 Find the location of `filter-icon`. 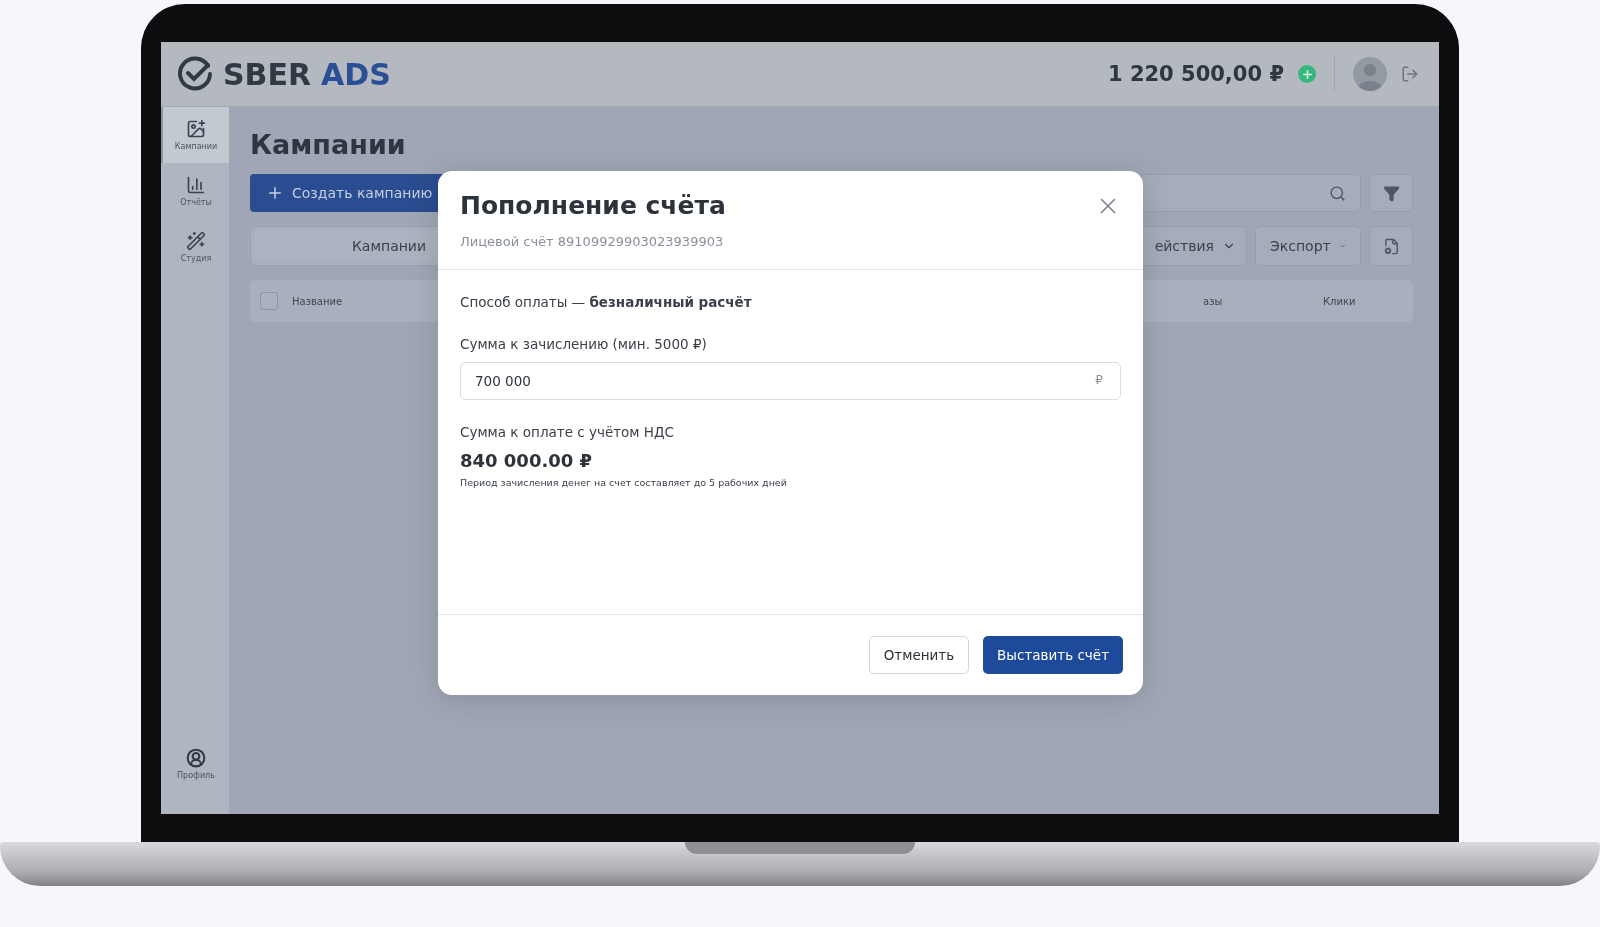

filter-icon is located at coordinates (1391, 193).